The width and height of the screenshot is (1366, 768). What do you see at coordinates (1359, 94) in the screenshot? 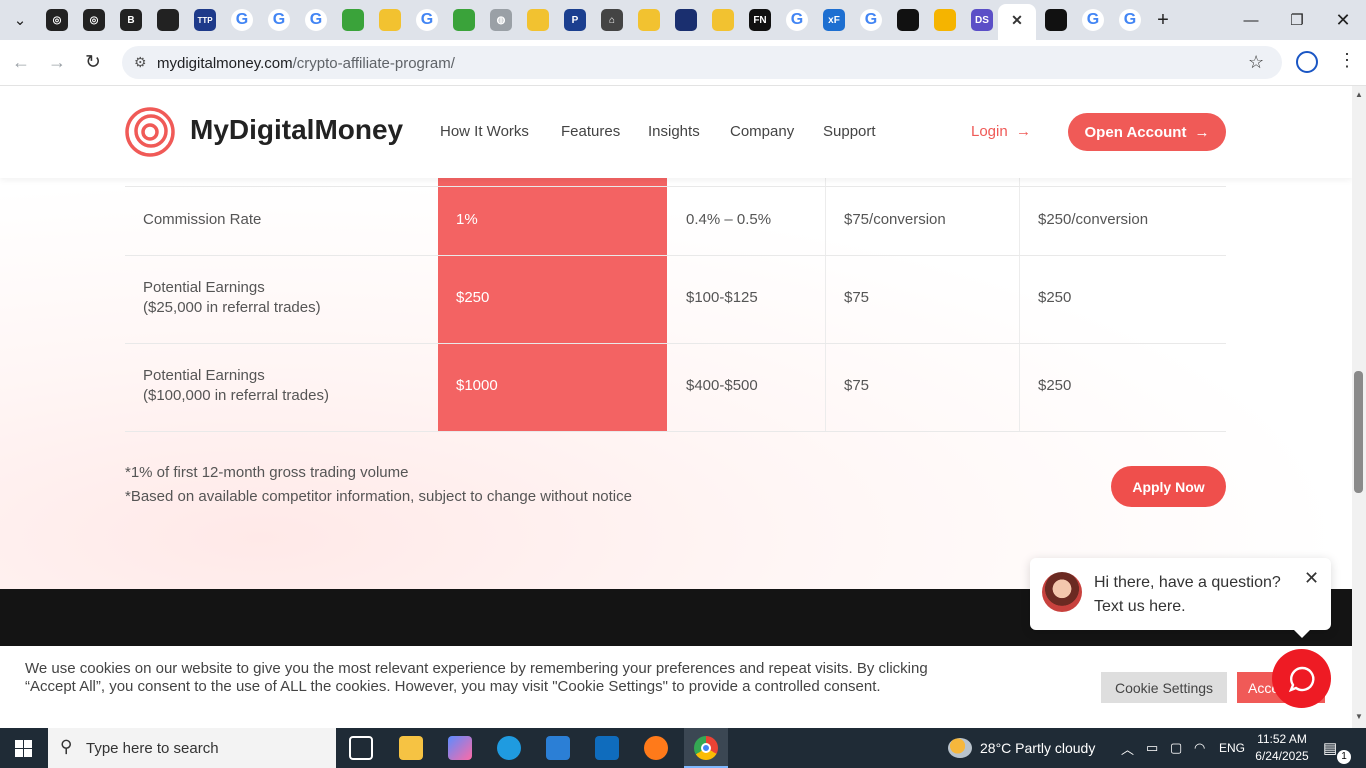
I see `scroll-up-icon: ▲` at bounding box center [1359, 94].